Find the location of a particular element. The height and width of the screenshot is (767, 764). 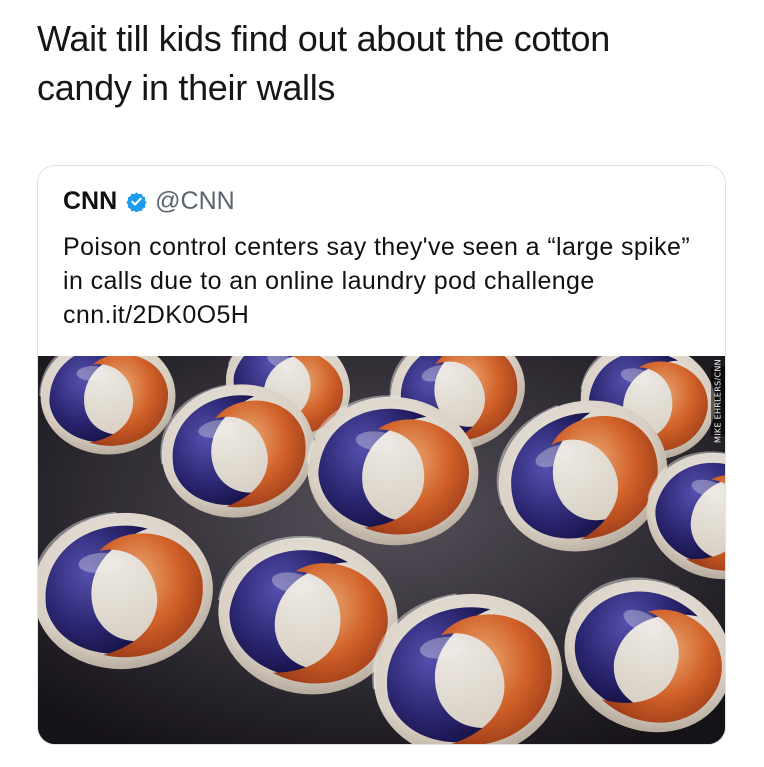

verified-badge-icon is located at coordinates (136, 202).